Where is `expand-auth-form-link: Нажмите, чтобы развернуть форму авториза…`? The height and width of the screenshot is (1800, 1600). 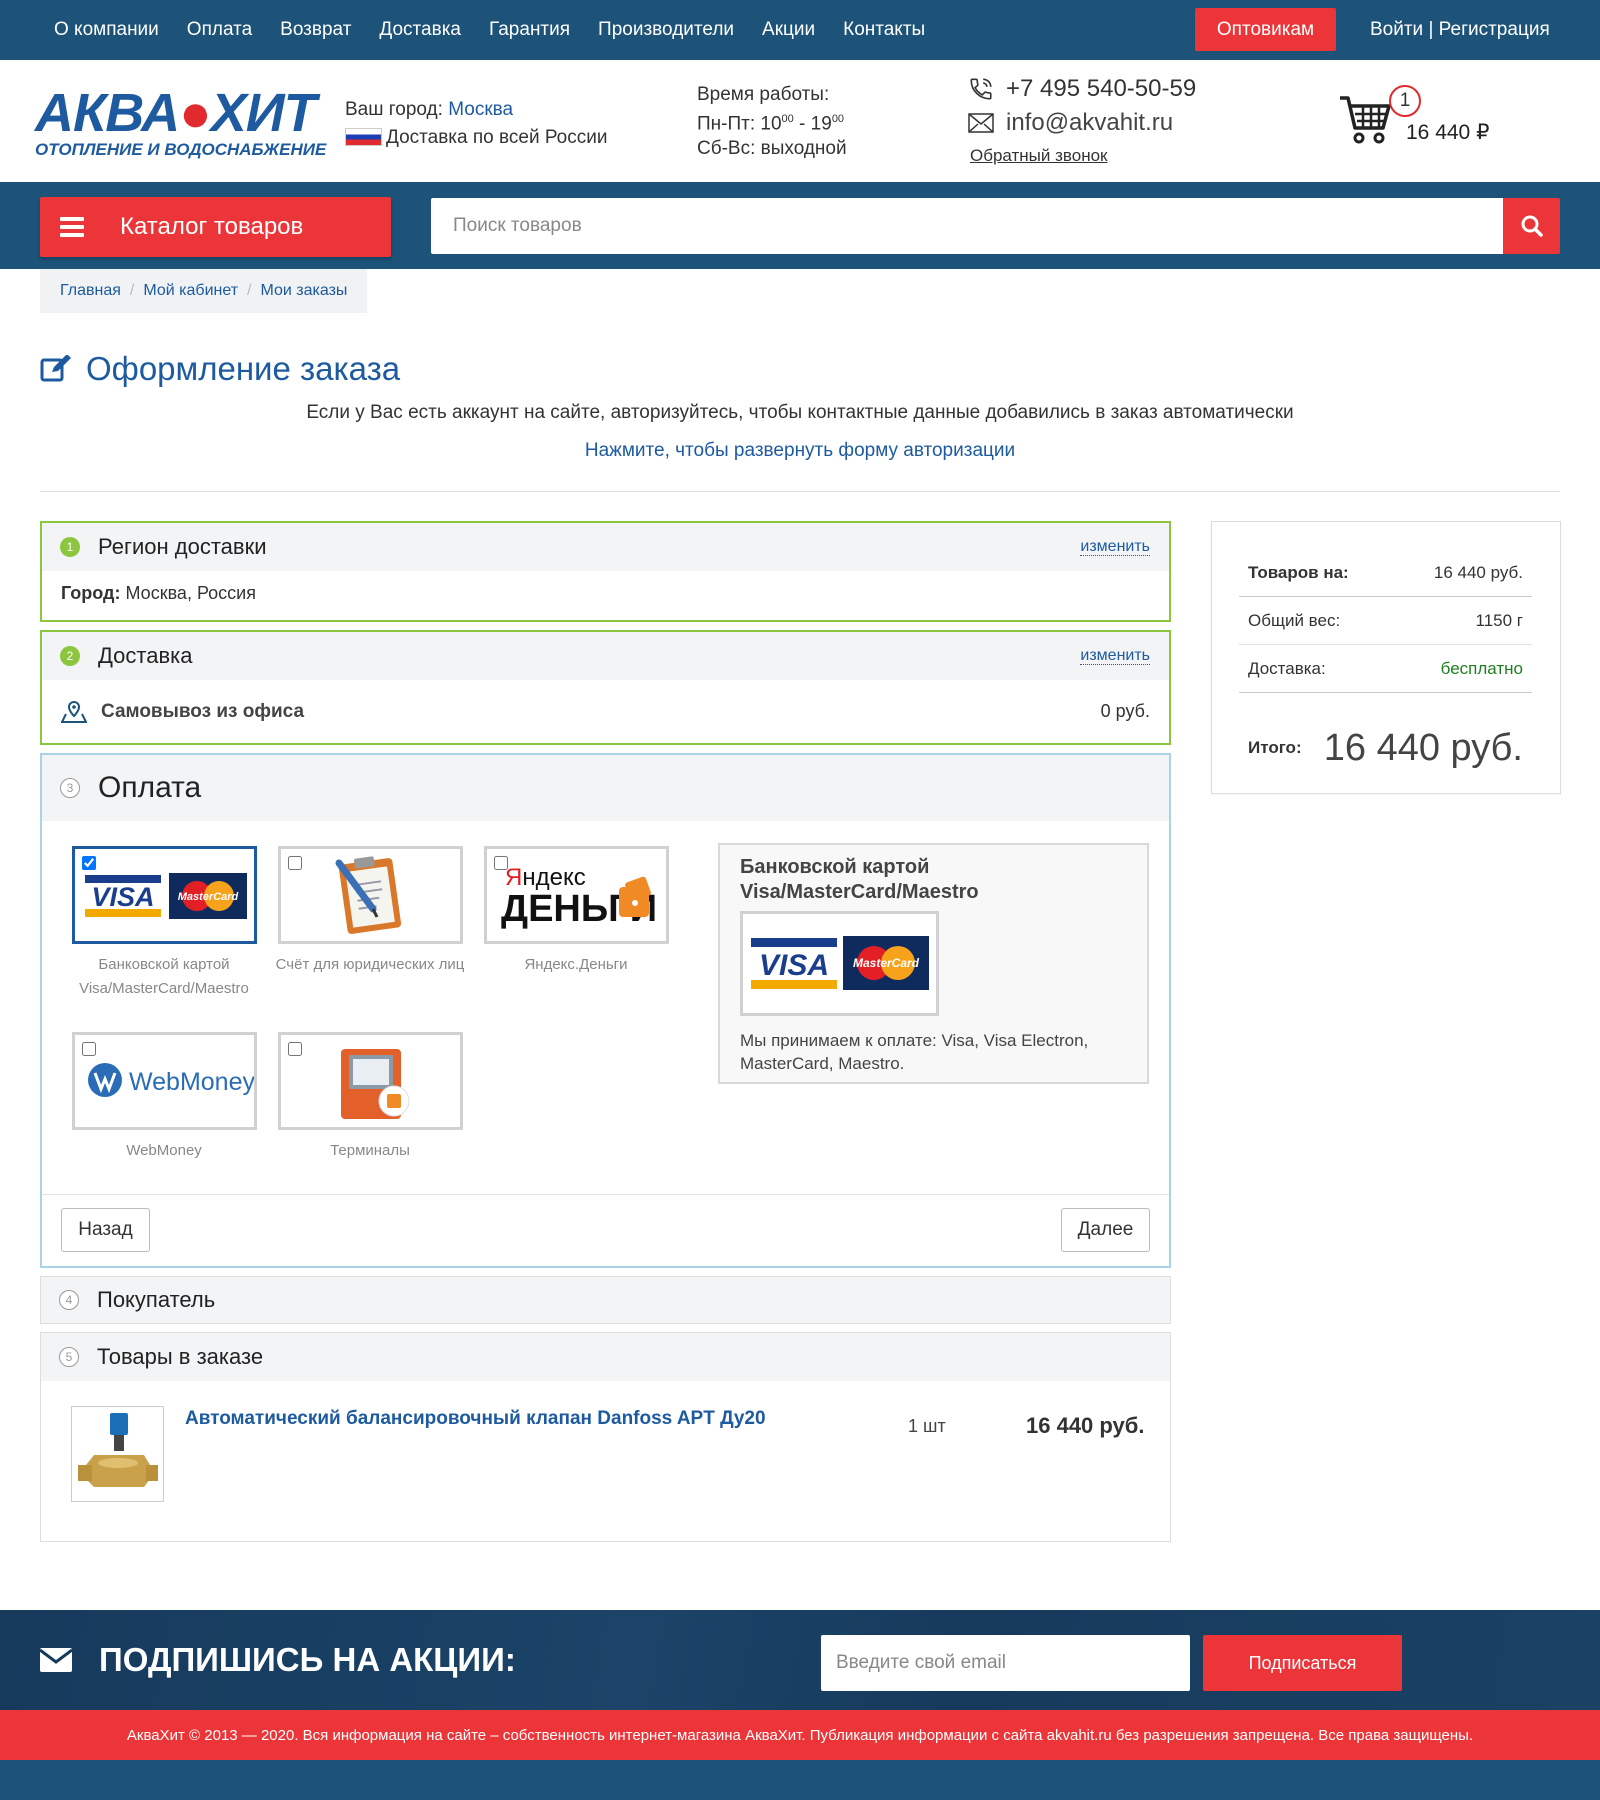
expand-auth-form-link: Нажмите, чтобы развернуть форму авториза… is located at coordinates (800, 451).